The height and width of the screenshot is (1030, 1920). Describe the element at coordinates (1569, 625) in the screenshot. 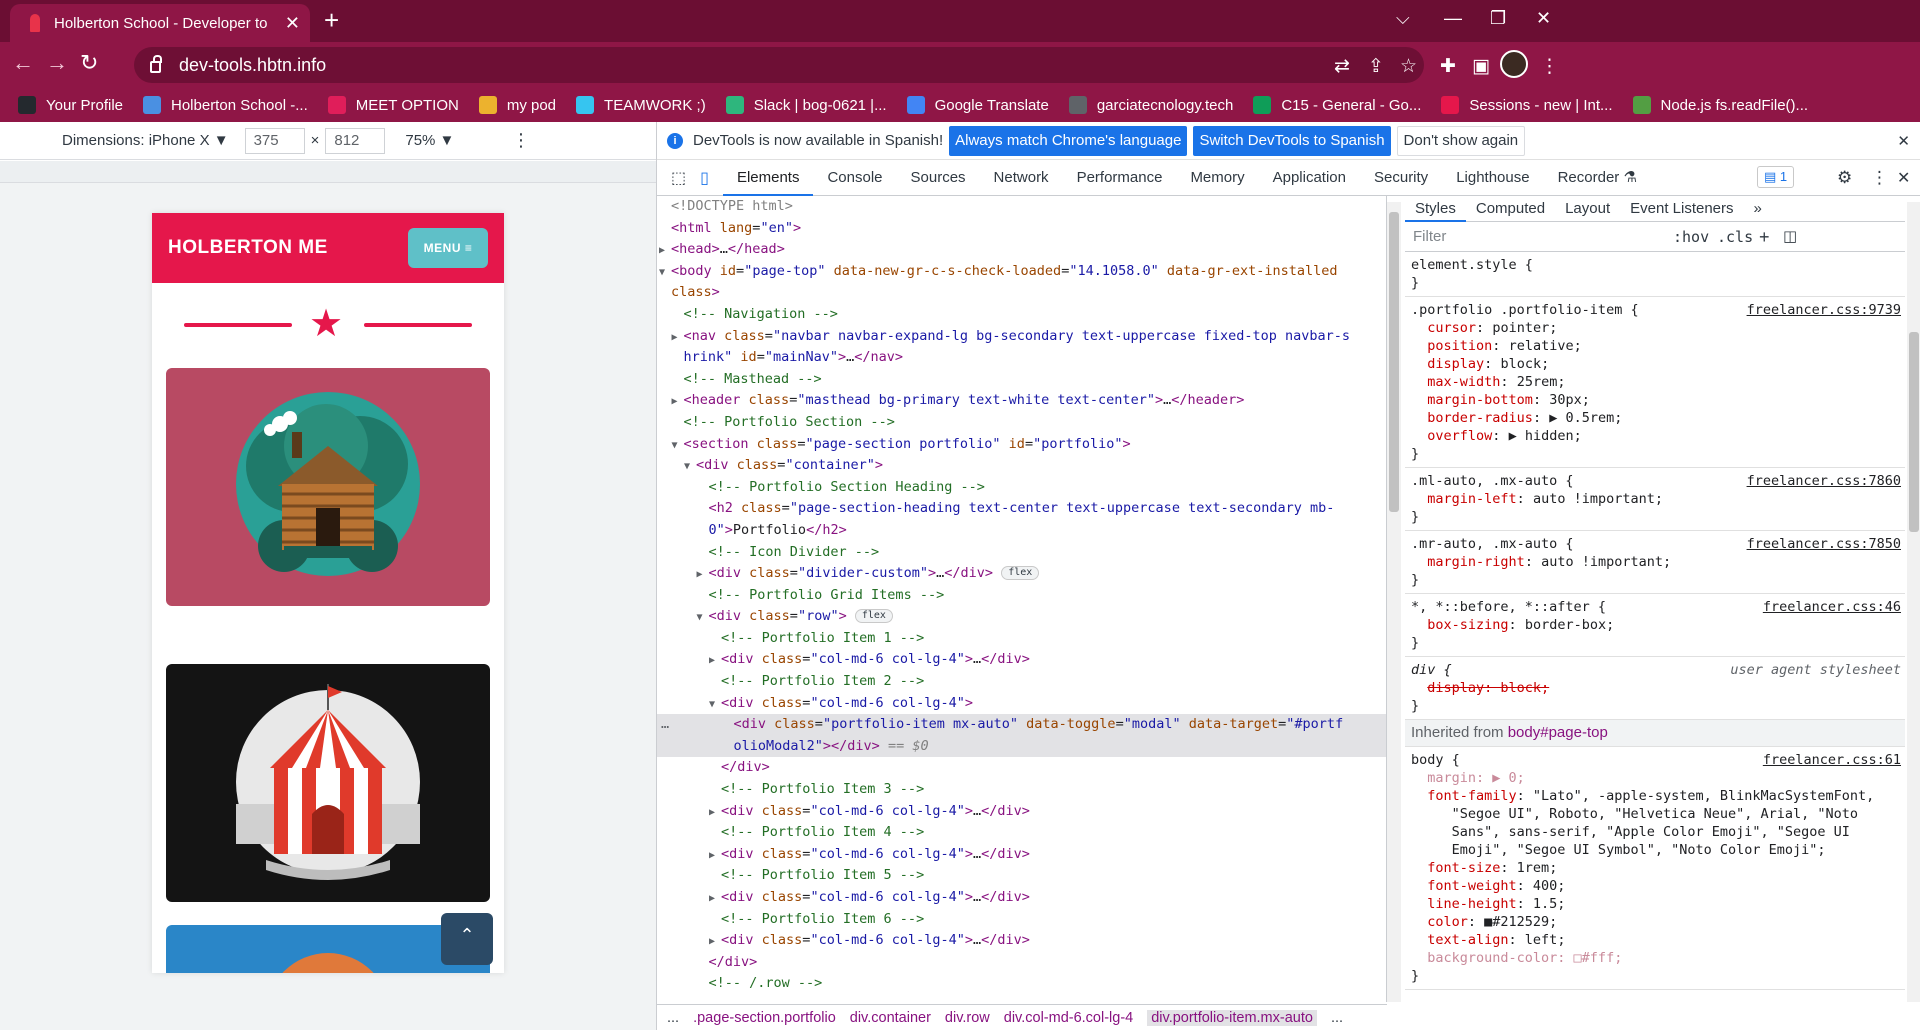

I see `css-value: border-box;` at that location.